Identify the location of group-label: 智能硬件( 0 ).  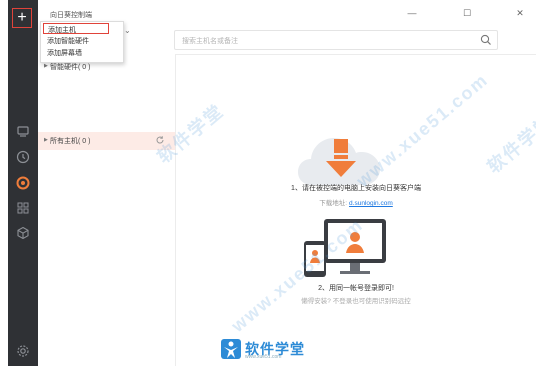
(70, 67).